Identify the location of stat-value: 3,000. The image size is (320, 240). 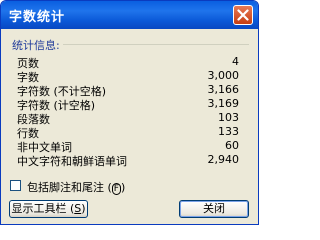
(223, 75).